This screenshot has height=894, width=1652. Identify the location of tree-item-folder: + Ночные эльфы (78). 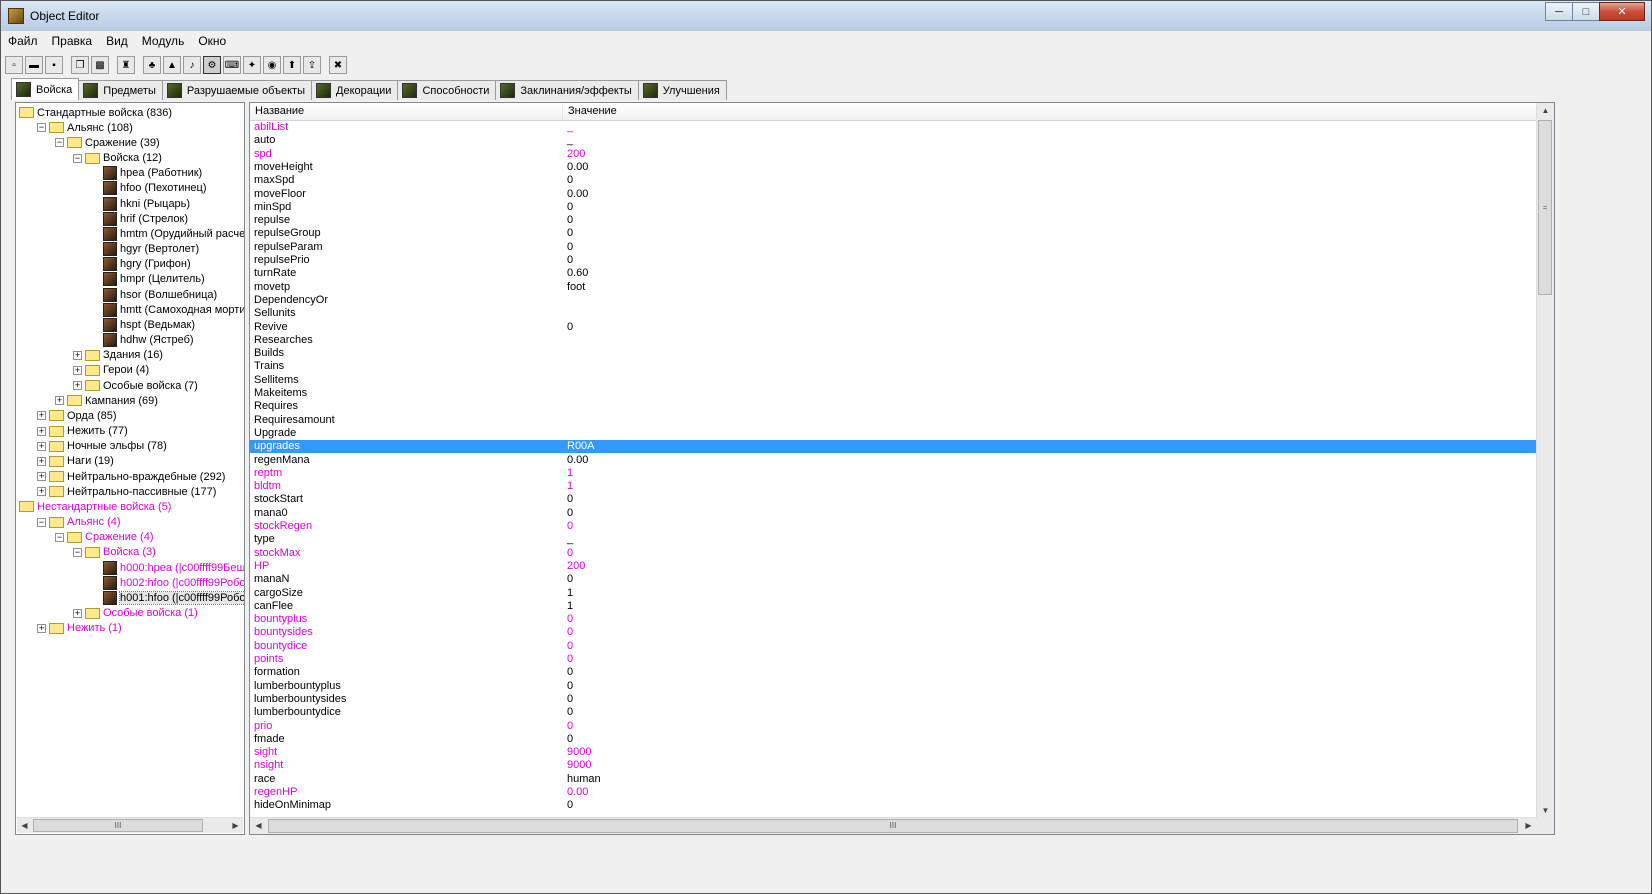
(102, 446).